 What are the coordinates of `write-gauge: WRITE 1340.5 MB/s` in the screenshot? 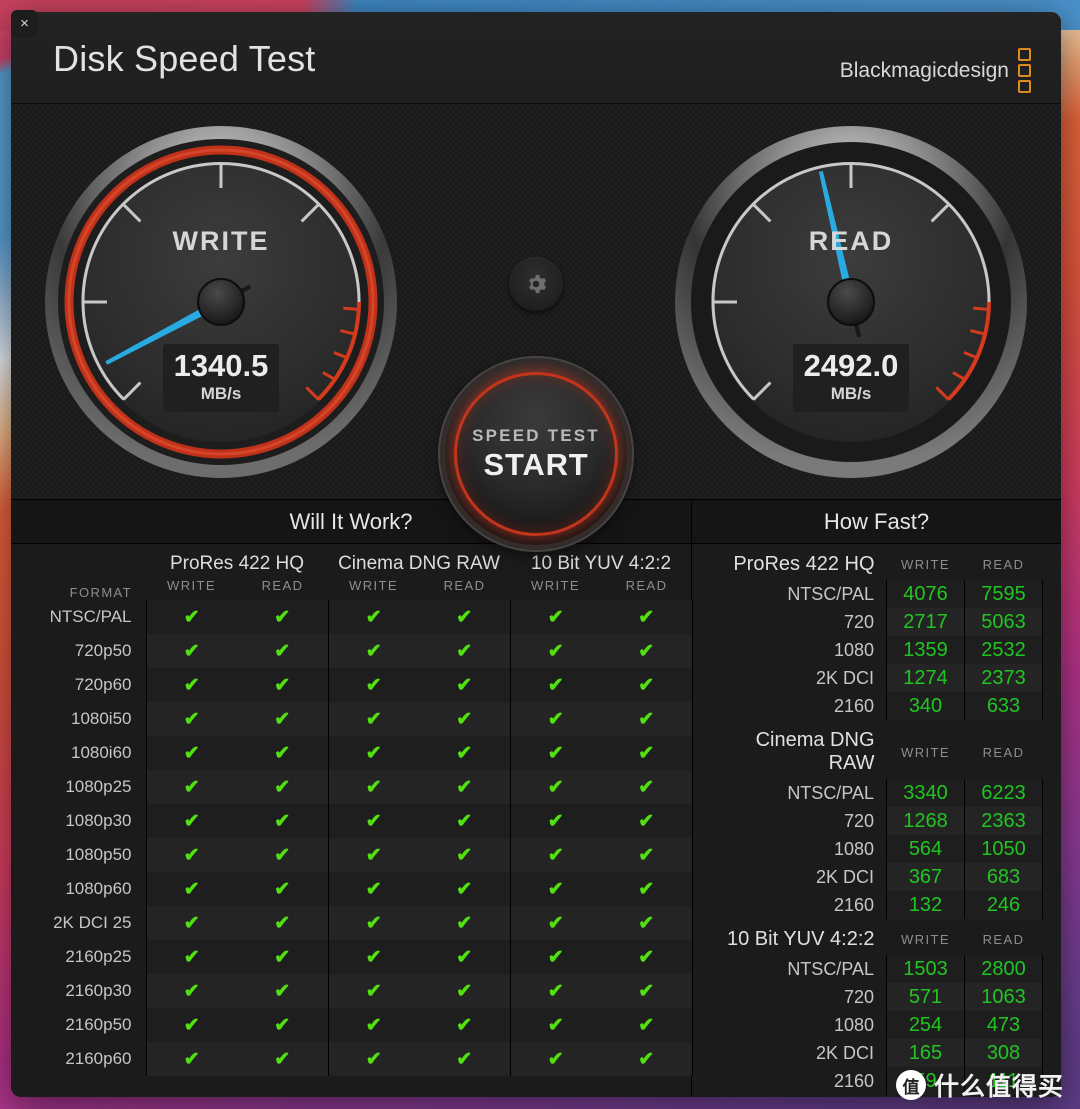 It's located at (221, 302).